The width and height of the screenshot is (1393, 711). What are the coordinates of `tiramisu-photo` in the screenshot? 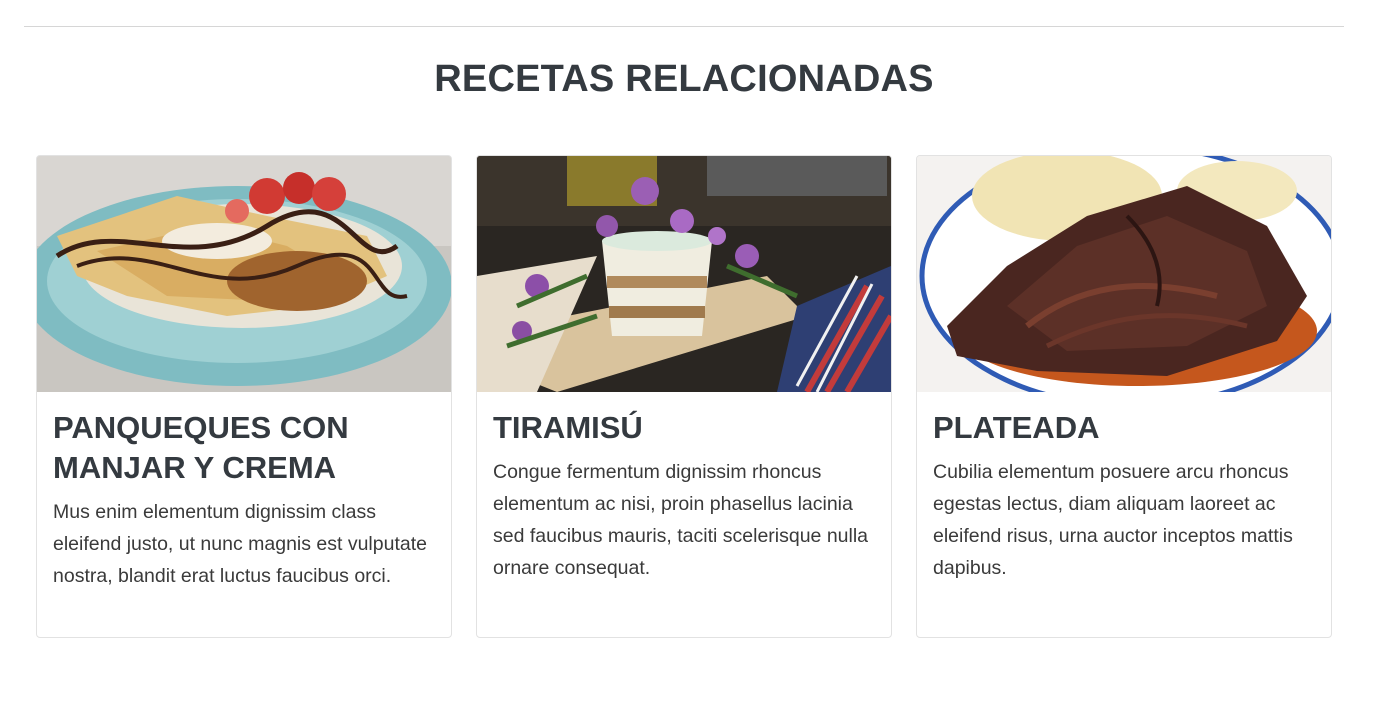 It's located at (684, 274).